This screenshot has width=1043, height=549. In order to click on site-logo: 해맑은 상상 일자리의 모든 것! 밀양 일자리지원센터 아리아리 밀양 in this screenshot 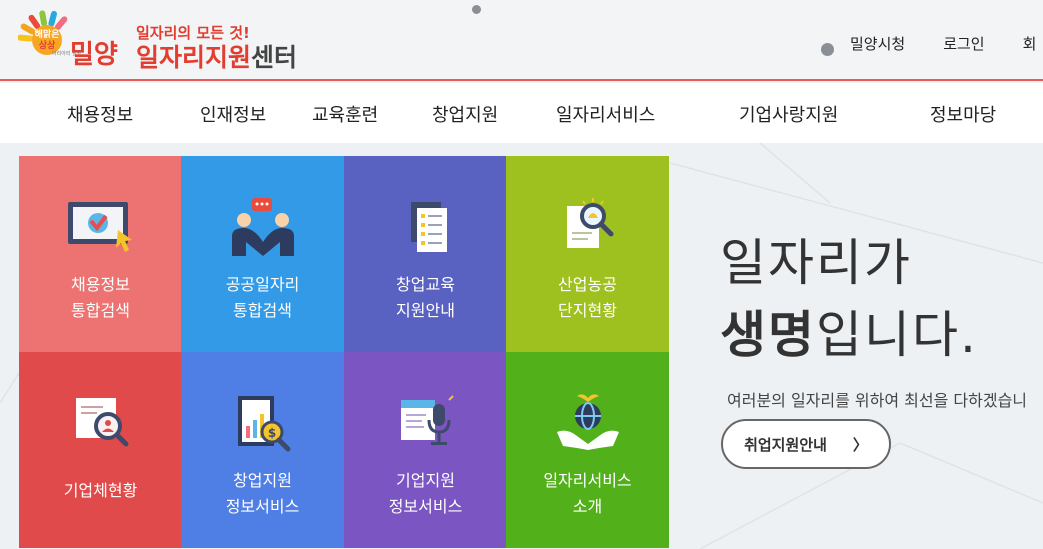, I will do `click(168, 39)`.